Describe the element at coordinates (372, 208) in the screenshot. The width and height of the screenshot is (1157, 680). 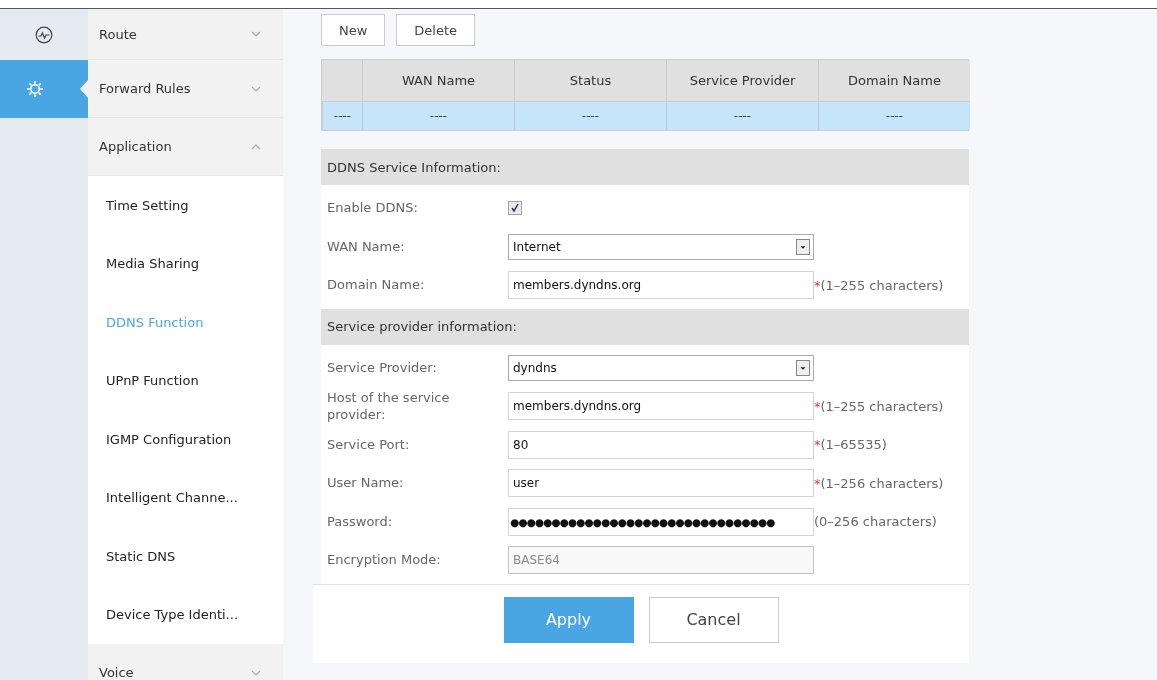
I see `field-label: Enable DDNS:` at that location.